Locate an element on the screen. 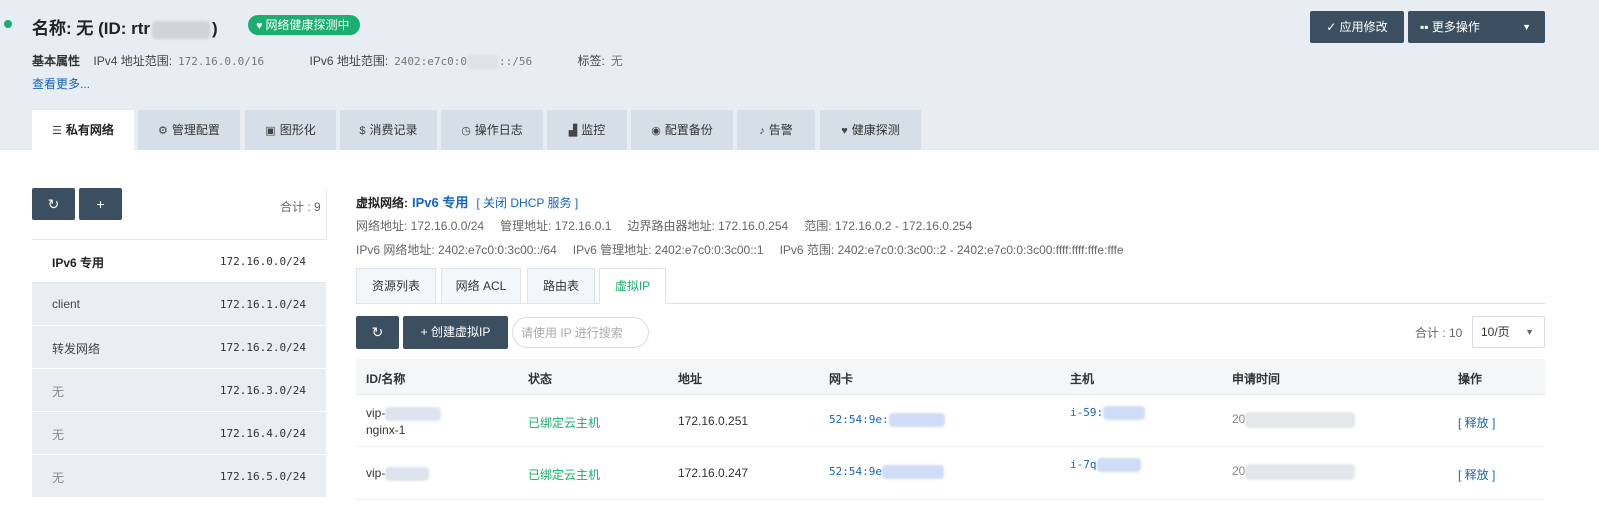  ipv6-label: IPv6 地址范围: is located at coordinates (349, 61).